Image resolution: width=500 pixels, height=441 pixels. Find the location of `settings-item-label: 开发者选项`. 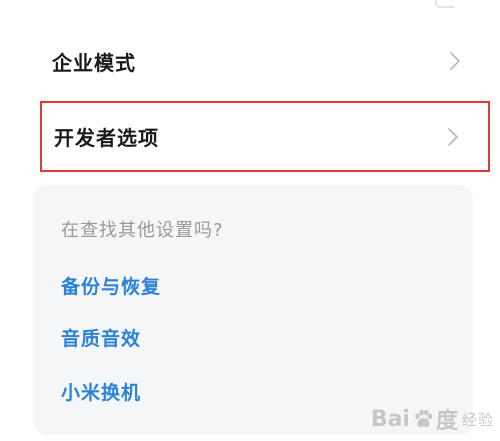

settings-item-label: 开发者选项 is located at coordinates (106, 138).